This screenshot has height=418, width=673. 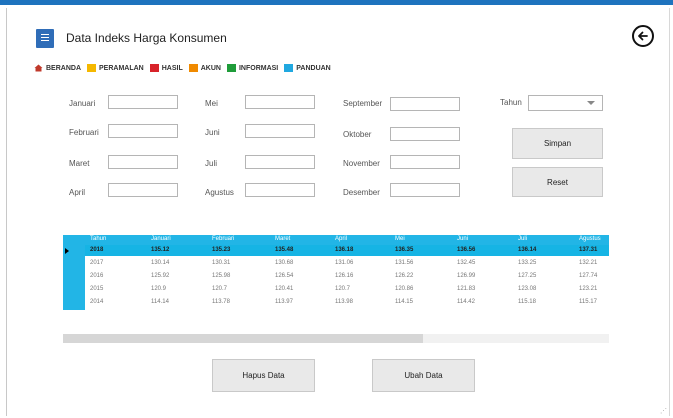 What do you see at coordinates (313, 68) in the screenshot?
I see `nav-label: PANDUAN` at bounding box center [313, 68].